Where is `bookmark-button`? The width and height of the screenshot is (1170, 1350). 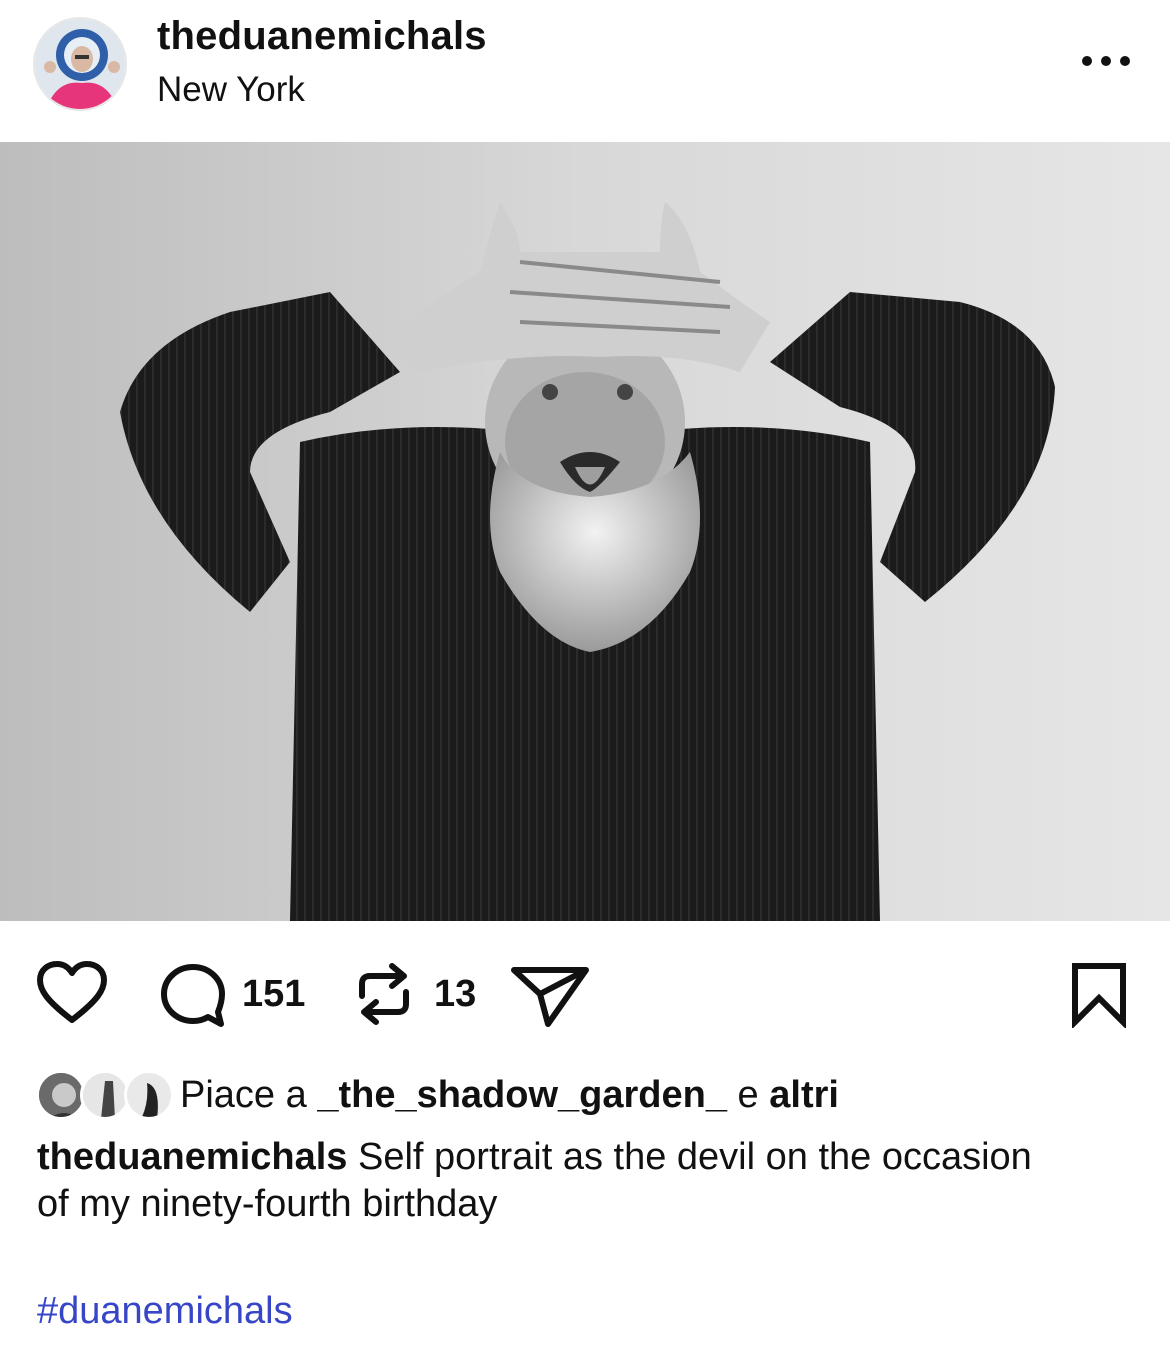 bookmark-button is located at coordinates (1099, 996).